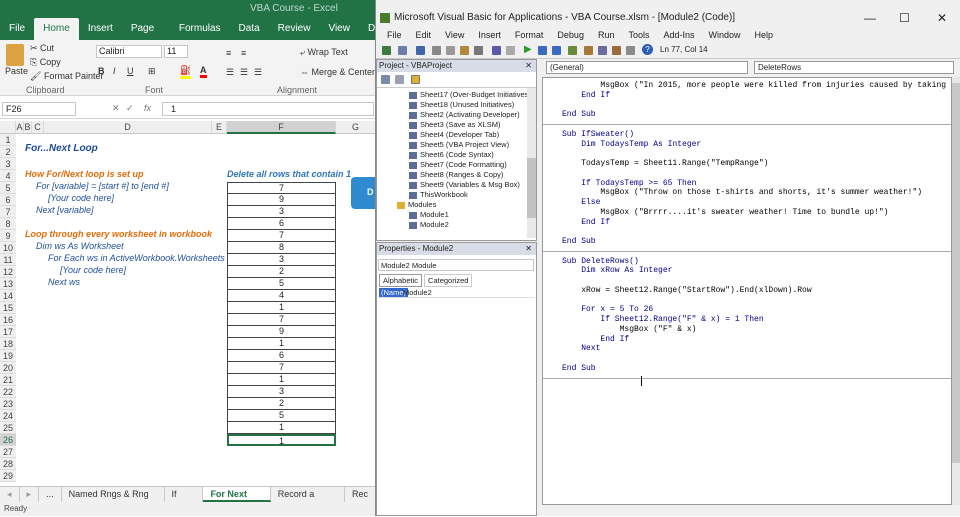  I want to click on menu-debug: Debug, so click(570, 35).